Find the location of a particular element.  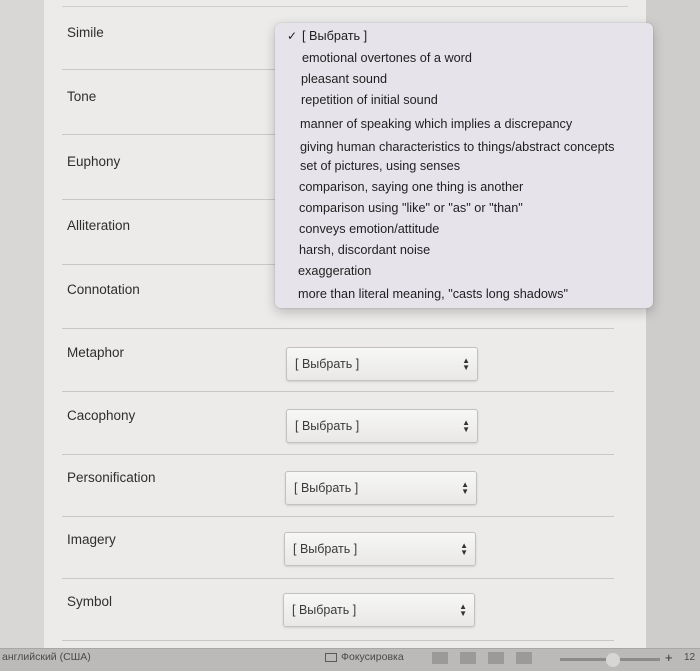

status-bar: английский (США) Фокусировка + 12 is located at coordinates (350, 659).